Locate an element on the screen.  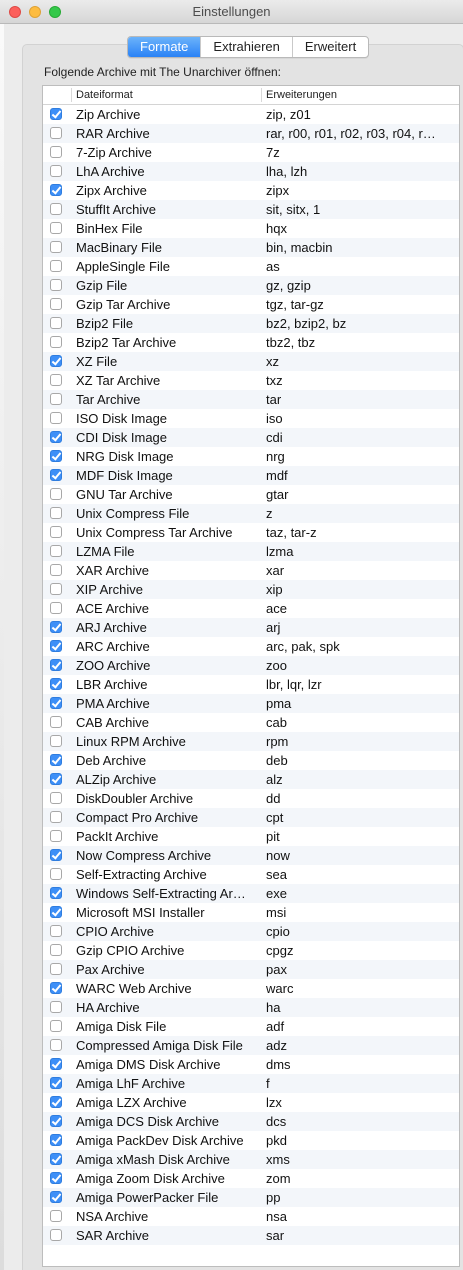
table-row: Compact Pro Archive cpt is located at coordinates (251, 817).